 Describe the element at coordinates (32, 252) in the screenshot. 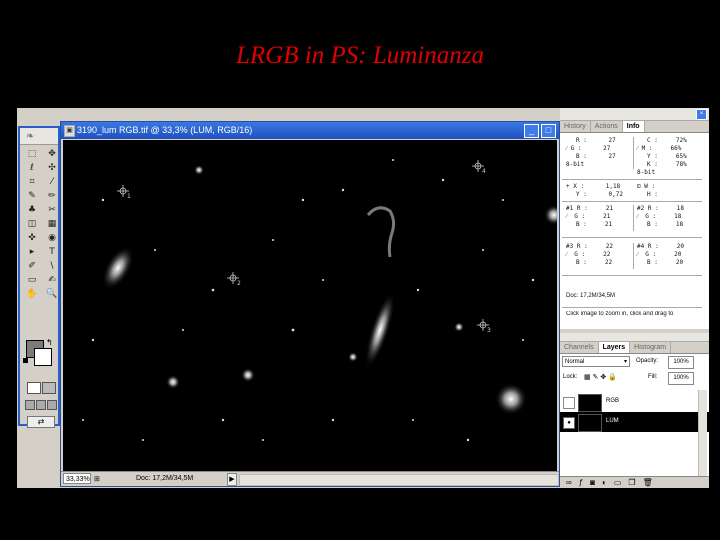

I see `path-selection-icon: ▸` at that location.